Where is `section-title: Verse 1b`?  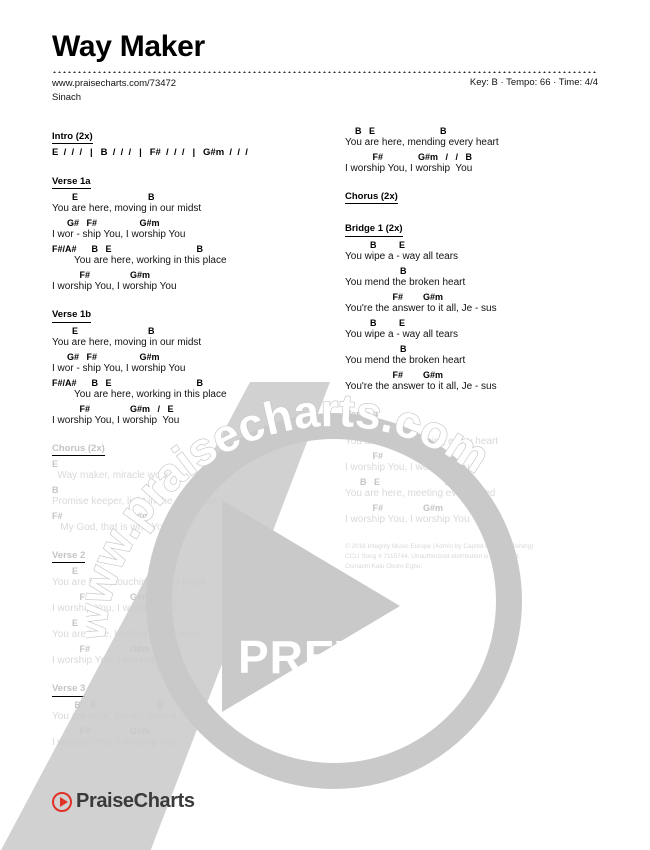 section-title: Verse 1b is located at coordinates (72, 316).